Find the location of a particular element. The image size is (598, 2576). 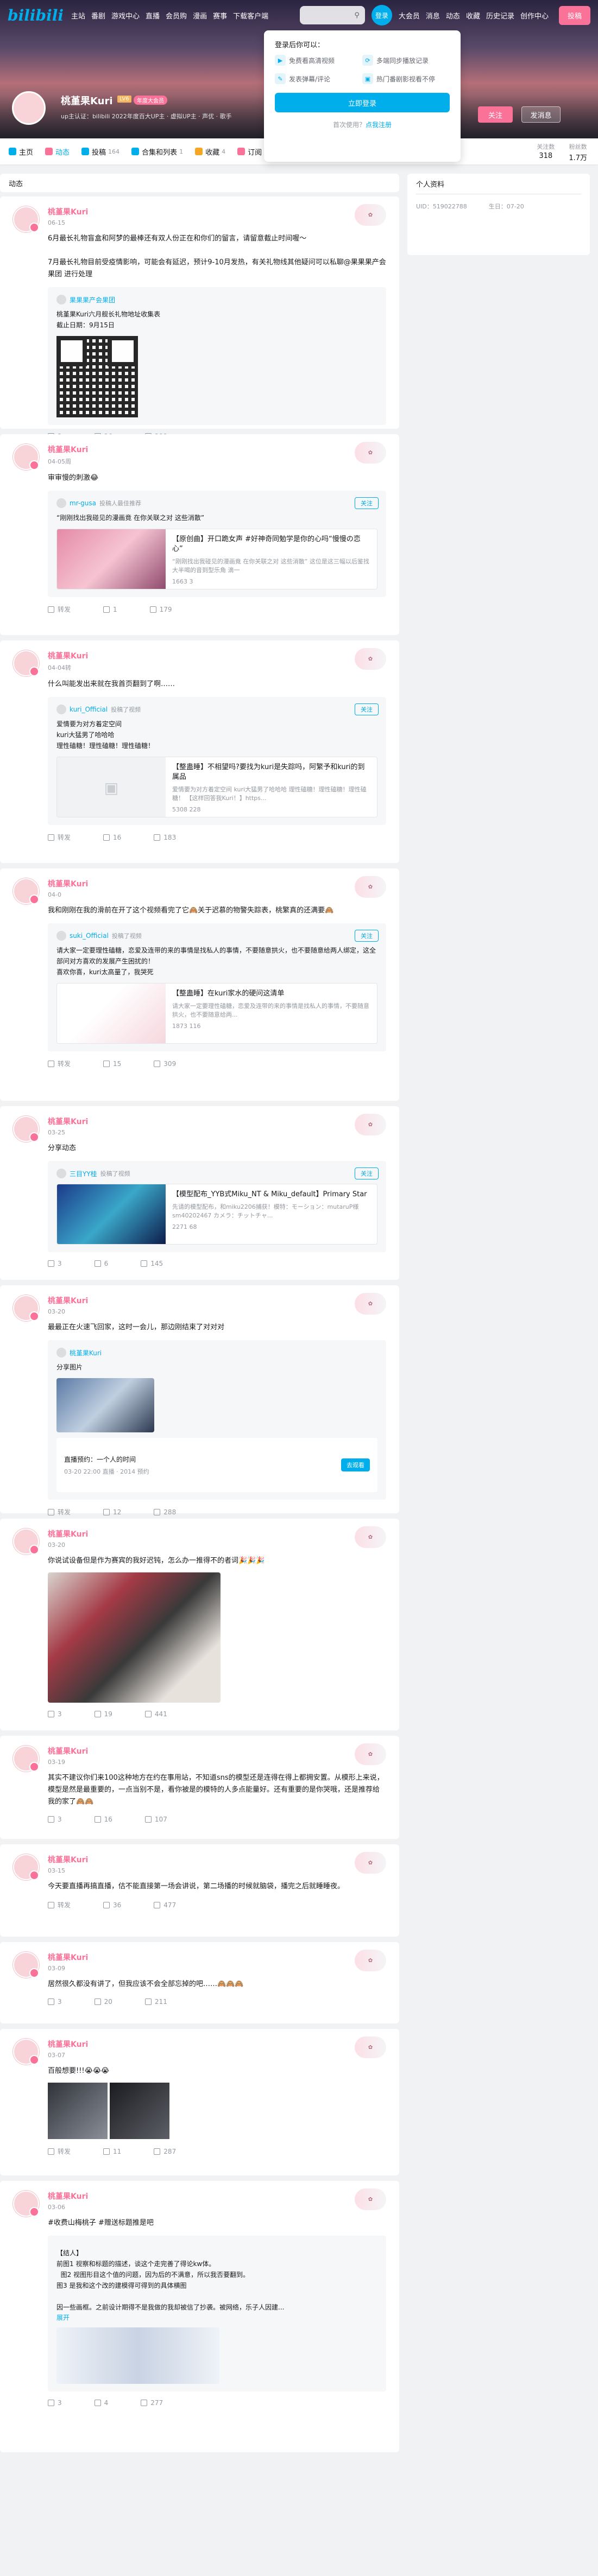

login-avatar-button: 登录 is located at coordinates (381, 15).